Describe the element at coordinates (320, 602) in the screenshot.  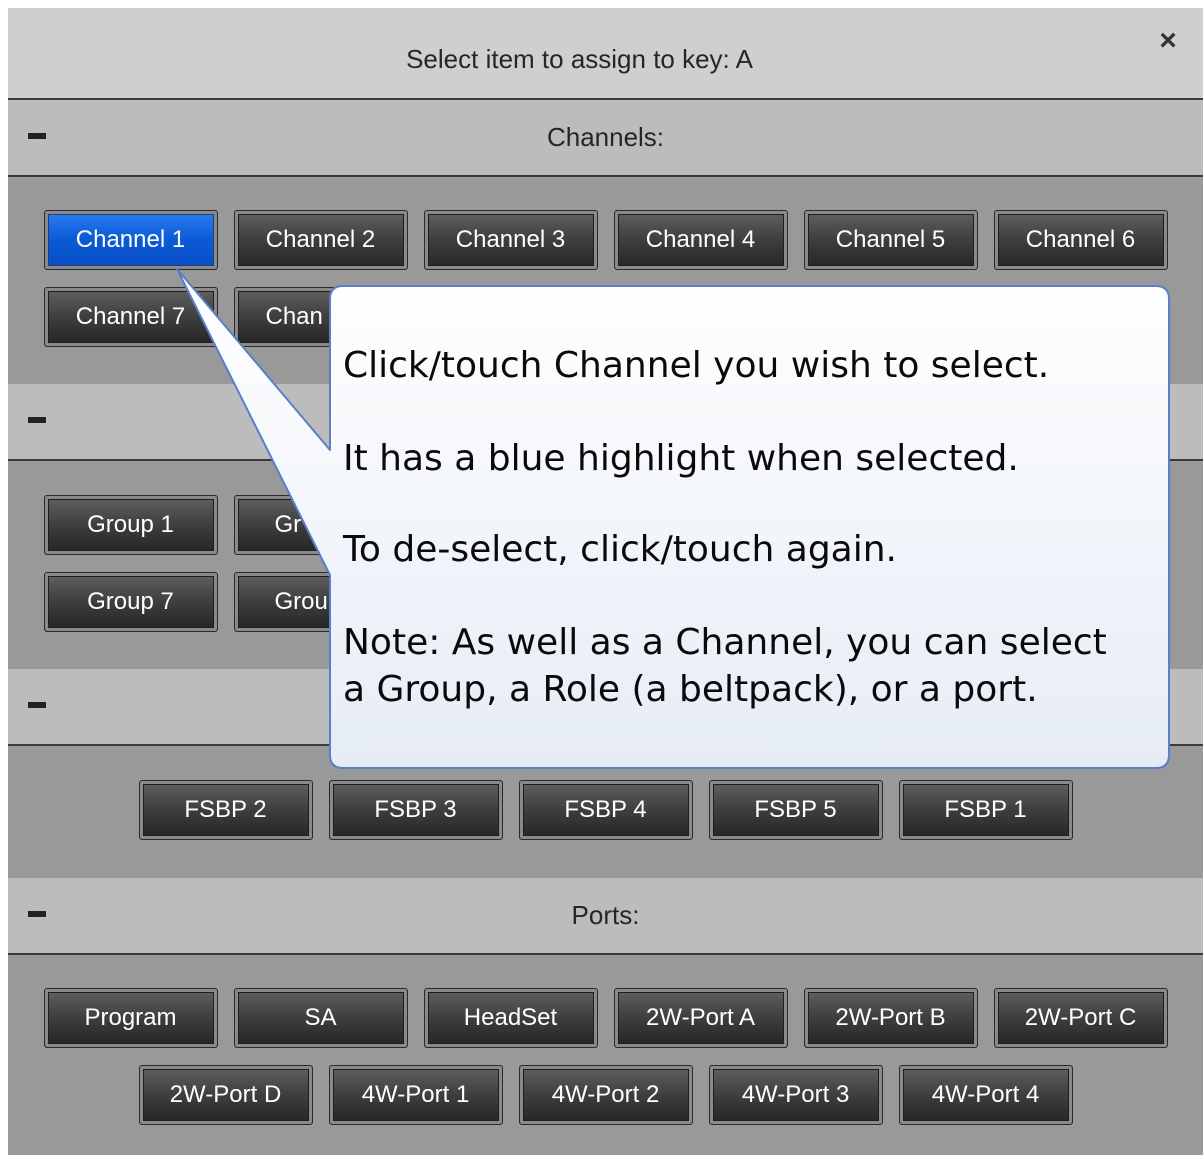
I see `group-button-8: Grou` at that location.